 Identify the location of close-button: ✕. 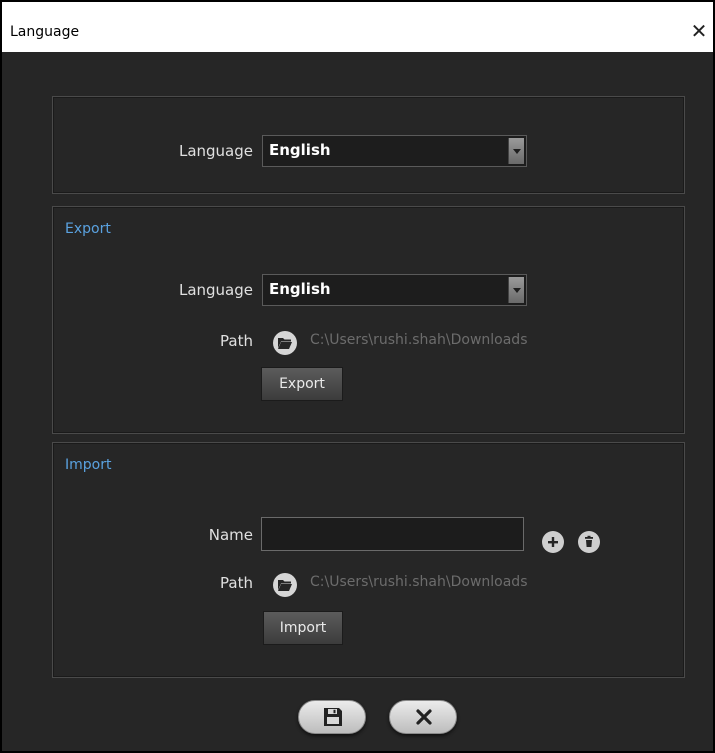
(699, 31).